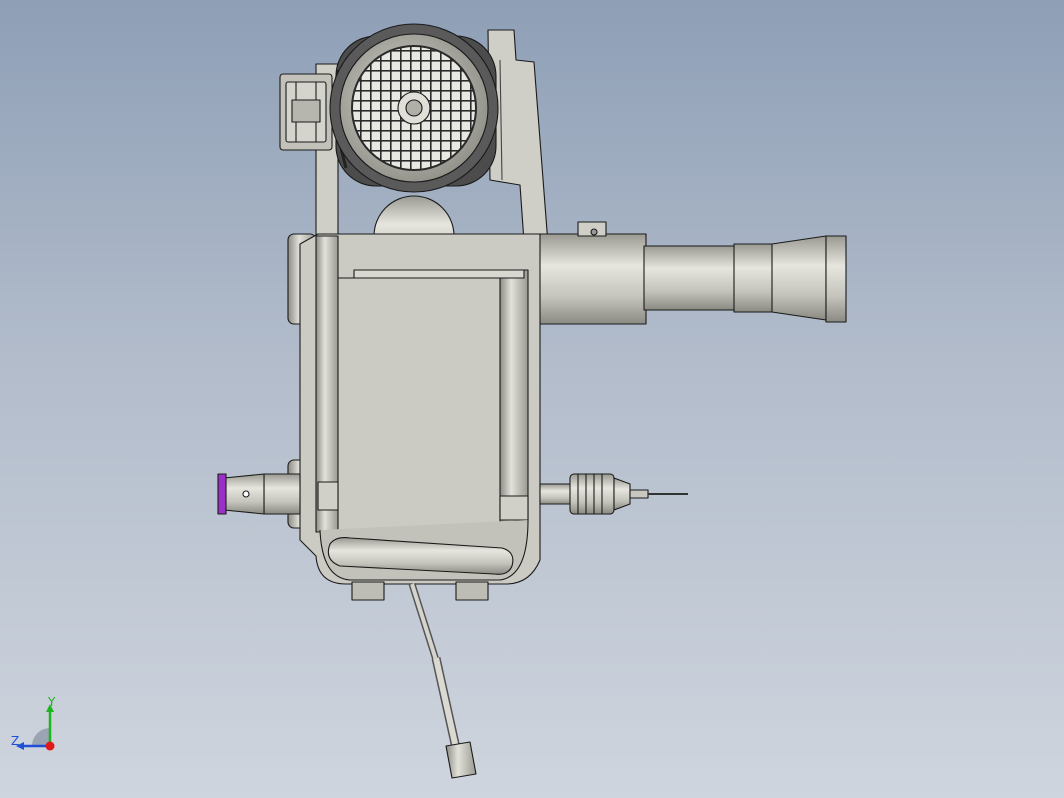  What do you see at coordinates (368, 591) in the screenshot?
I see `foot-left` at bounding box center [368, 591].